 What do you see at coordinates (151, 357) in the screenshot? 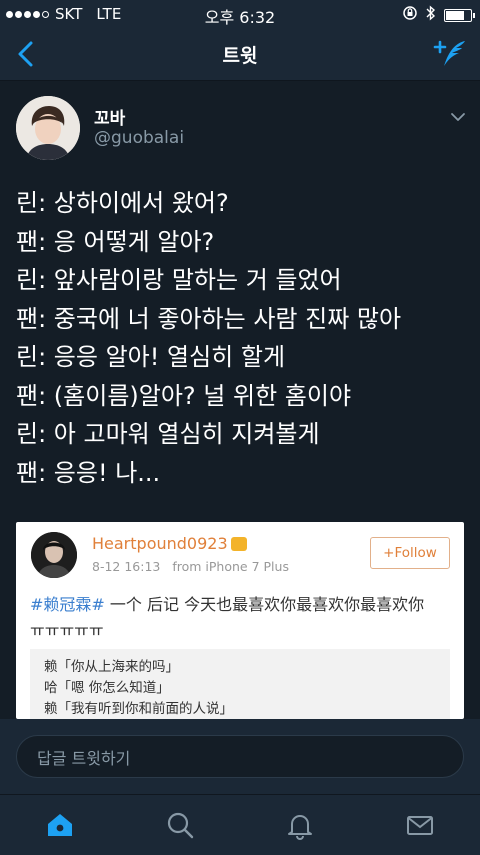
I see `tweet-line: 린: 응응 알아! 열심히 할게` at bounding box center [151, 357].